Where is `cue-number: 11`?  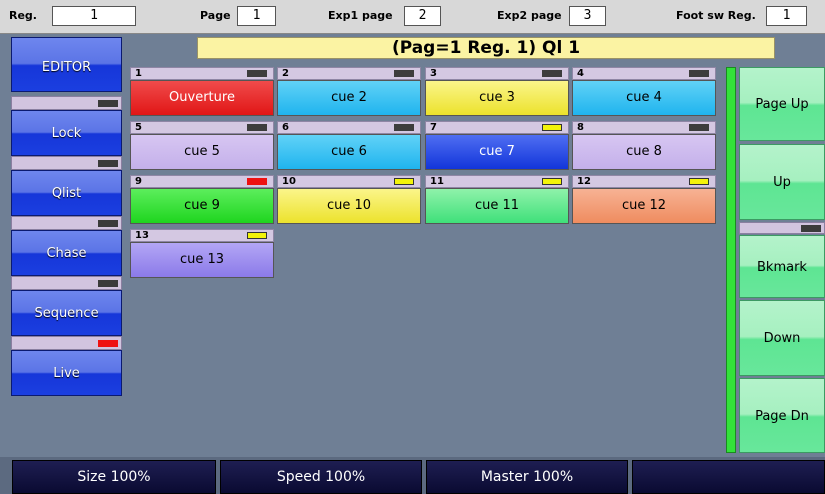
cue-number: 11 is located at coordinates (437, 181).